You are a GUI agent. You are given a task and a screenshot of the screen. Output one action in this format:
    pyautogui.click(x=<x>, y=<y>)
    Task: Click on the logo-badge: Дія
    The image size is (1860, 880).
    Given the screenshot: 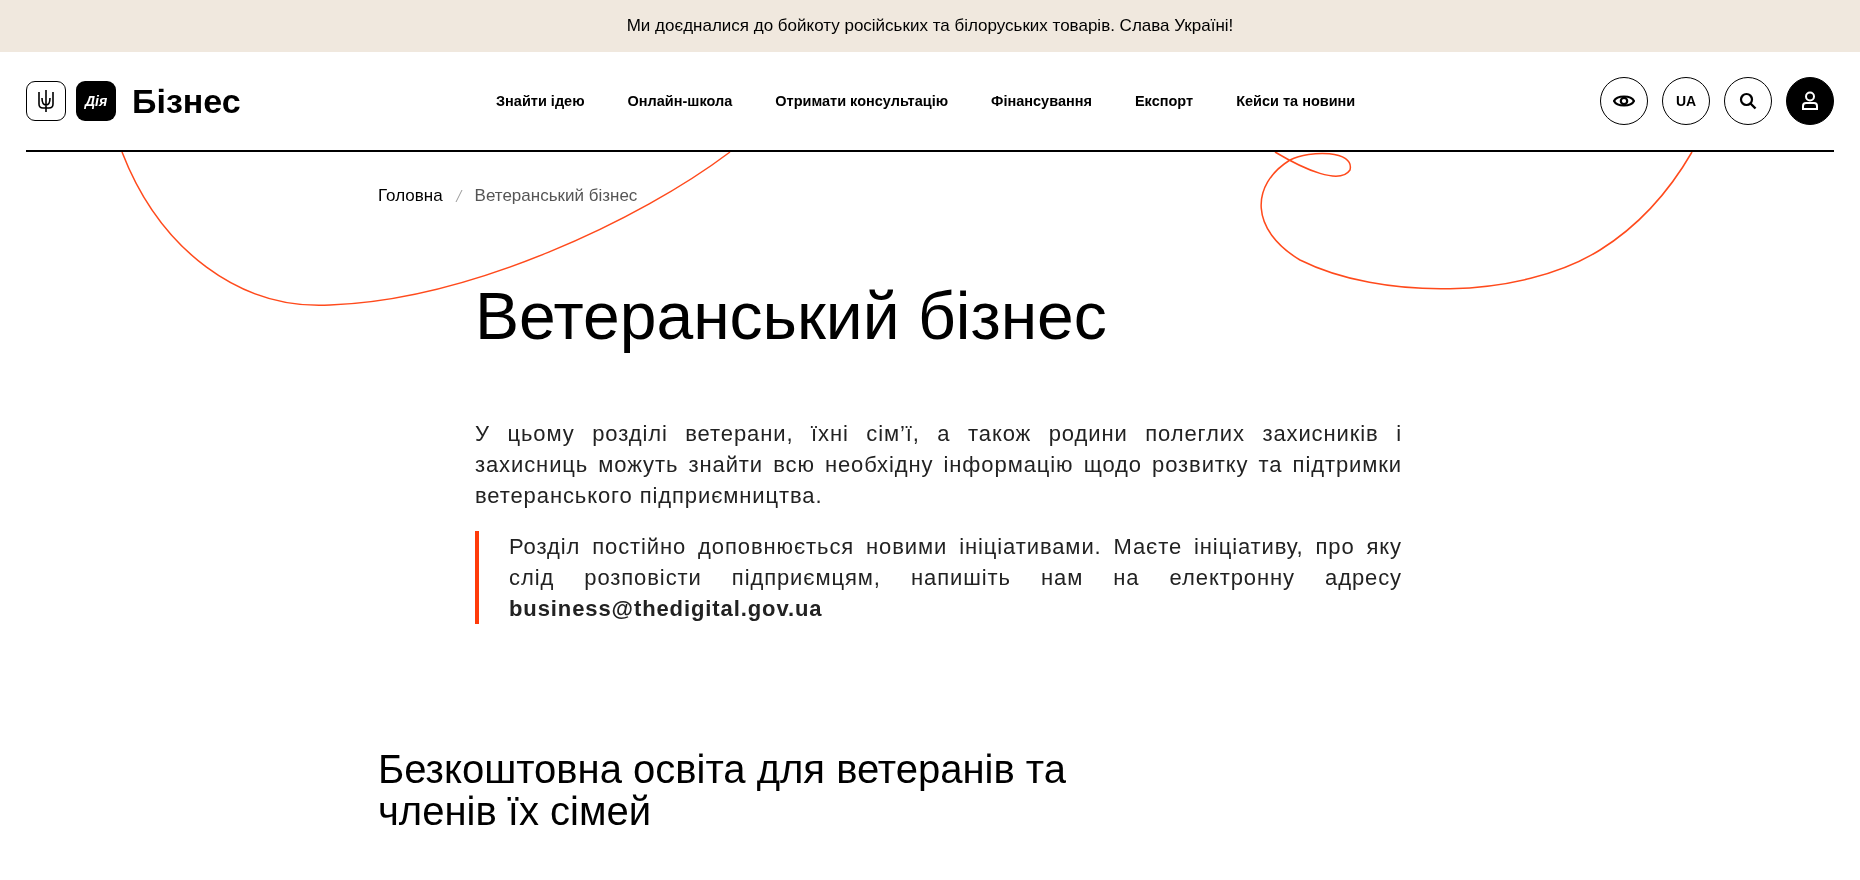 What is the action you would take?
    pyautogui.click(x=96, y=101)
    